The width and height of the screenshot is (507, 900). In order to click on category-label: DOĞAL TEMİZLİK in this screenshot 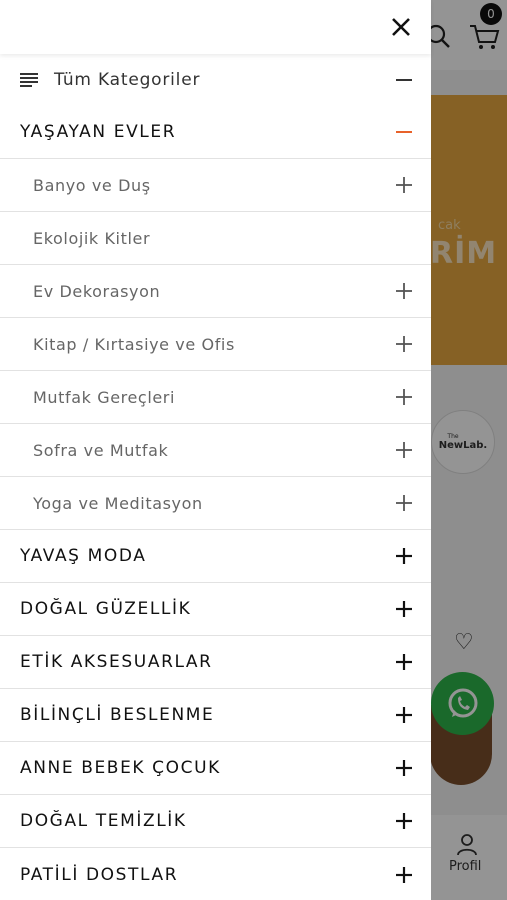, I will do `click(103, 821)`.